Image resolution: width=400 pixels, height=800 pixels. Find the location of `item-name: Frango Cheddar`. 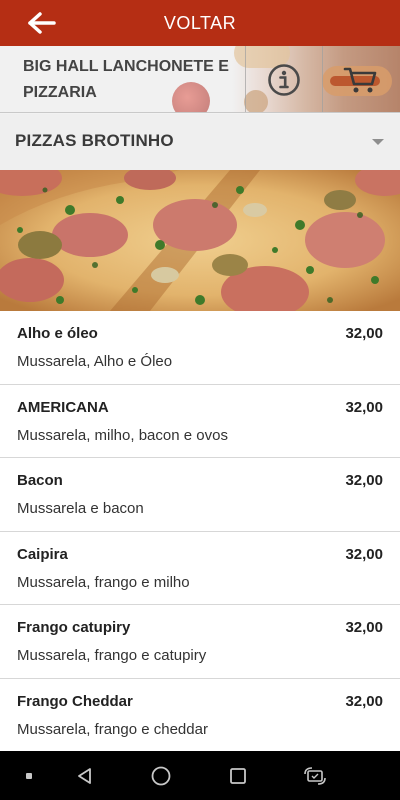

item-name: Frango Cheddar is located at coordinates (75, 701).